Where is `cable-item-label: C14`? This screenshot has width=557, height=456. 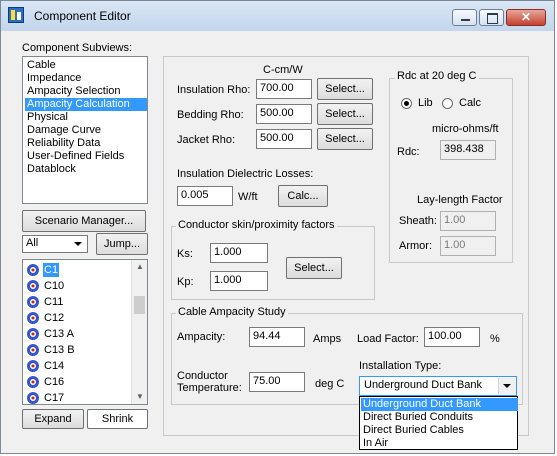 cable-item-label: C14 is located at coordinates (54, 366).